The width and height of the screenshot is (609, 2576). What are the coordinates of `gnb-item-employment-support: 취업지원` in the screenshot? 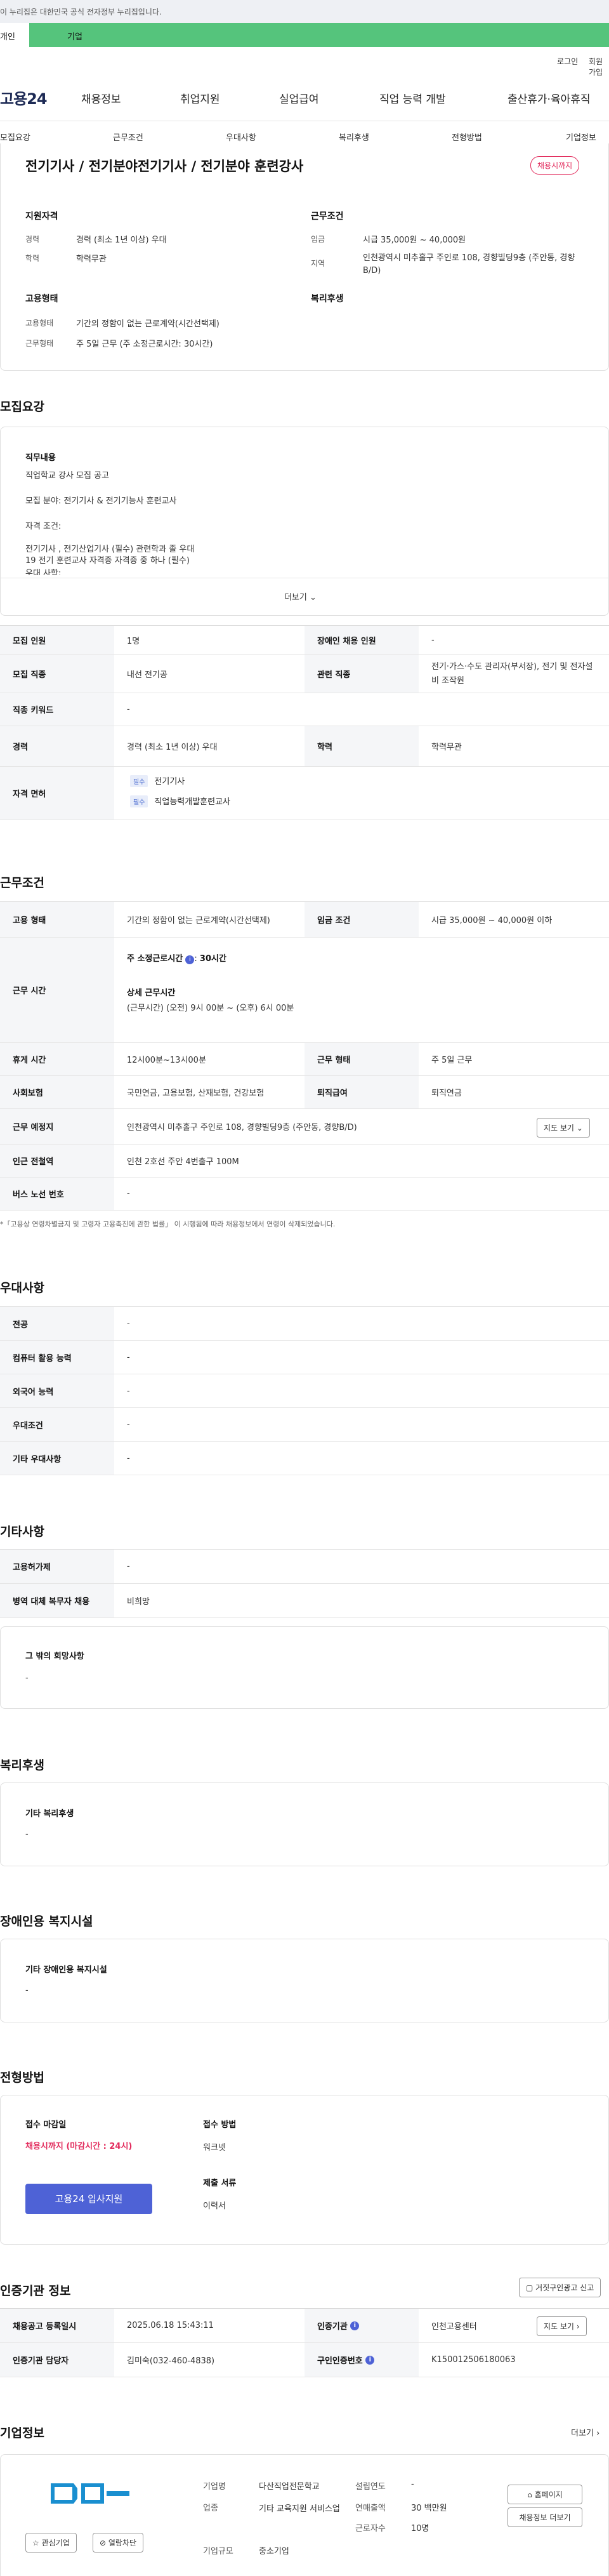 It's located at (200, 98).